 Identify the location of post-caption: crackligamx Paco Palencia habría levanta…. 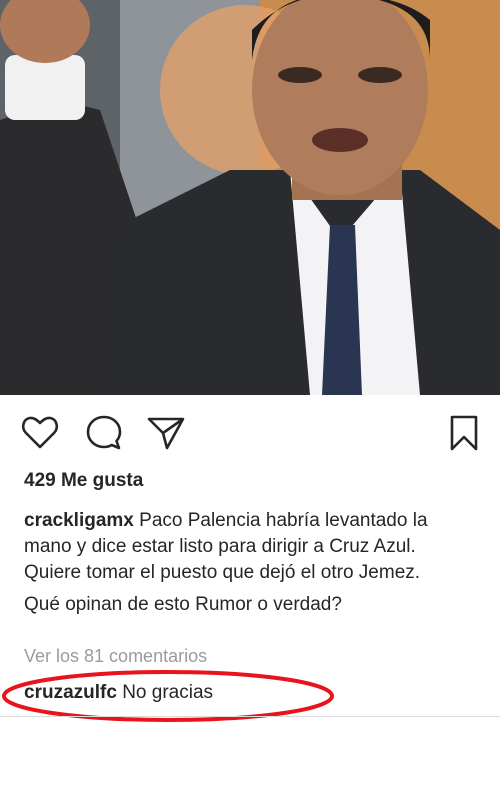
(244, 563).